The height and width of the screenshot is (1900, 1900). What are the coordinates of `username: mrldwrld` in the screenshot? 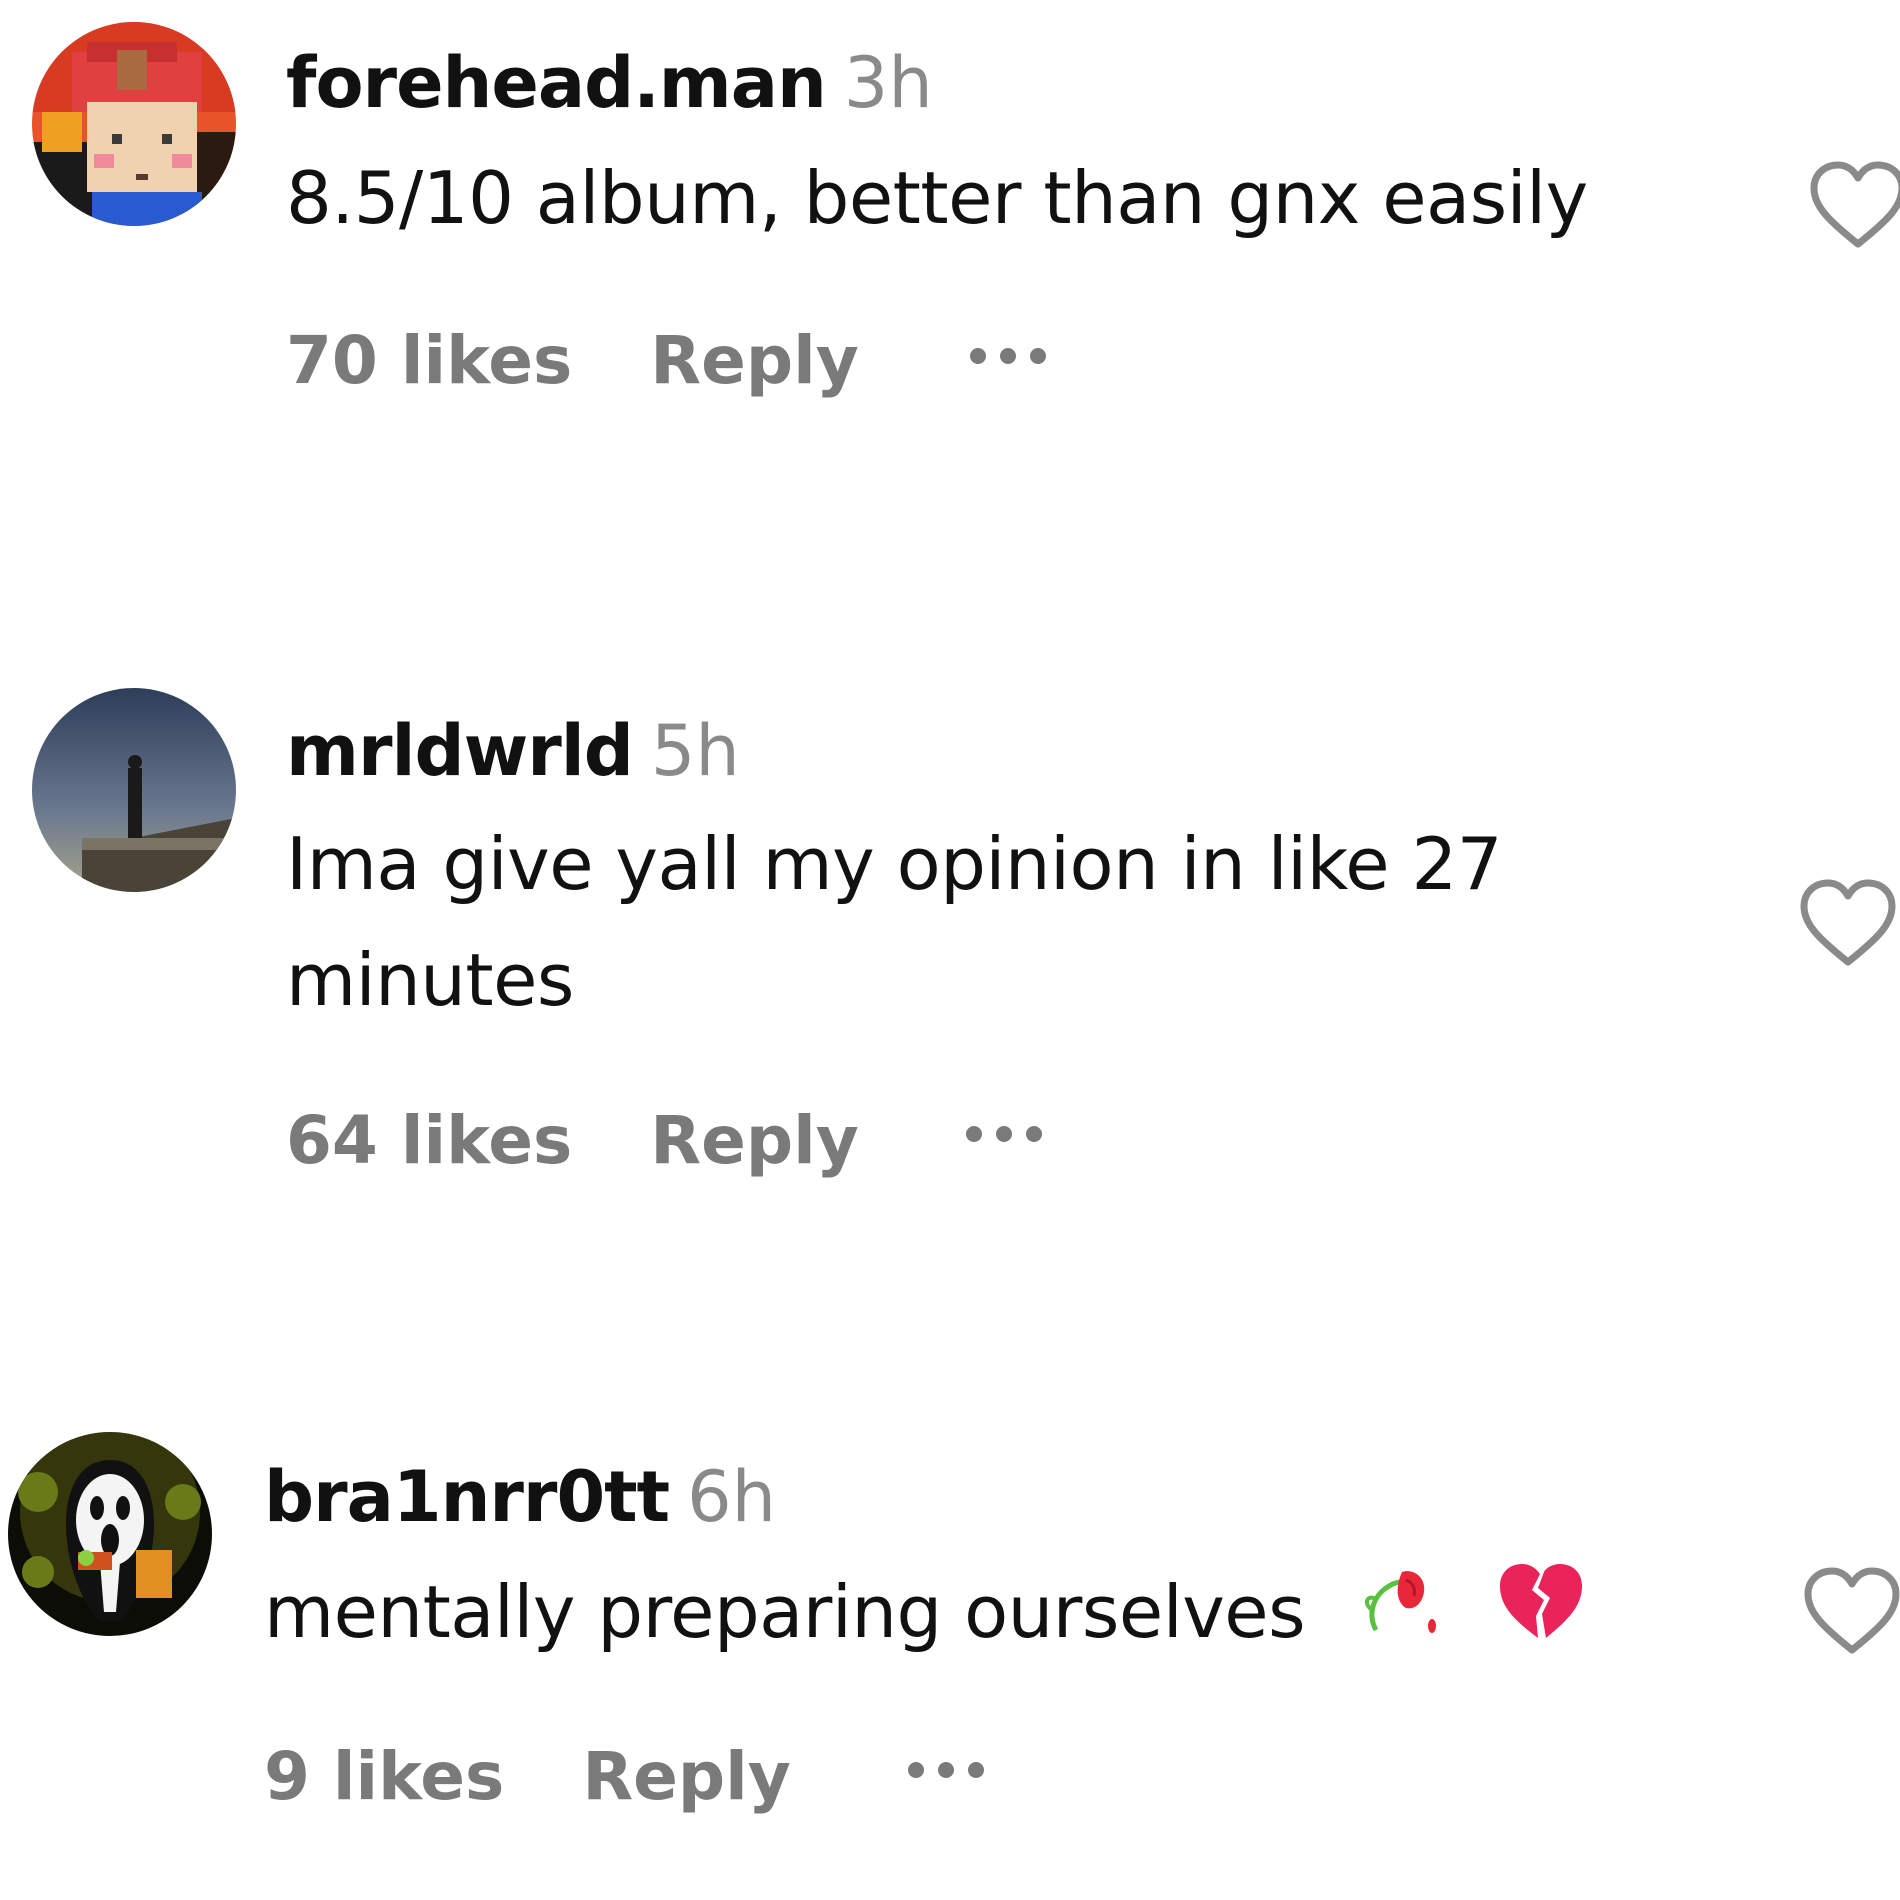 It's located at (460, 751).